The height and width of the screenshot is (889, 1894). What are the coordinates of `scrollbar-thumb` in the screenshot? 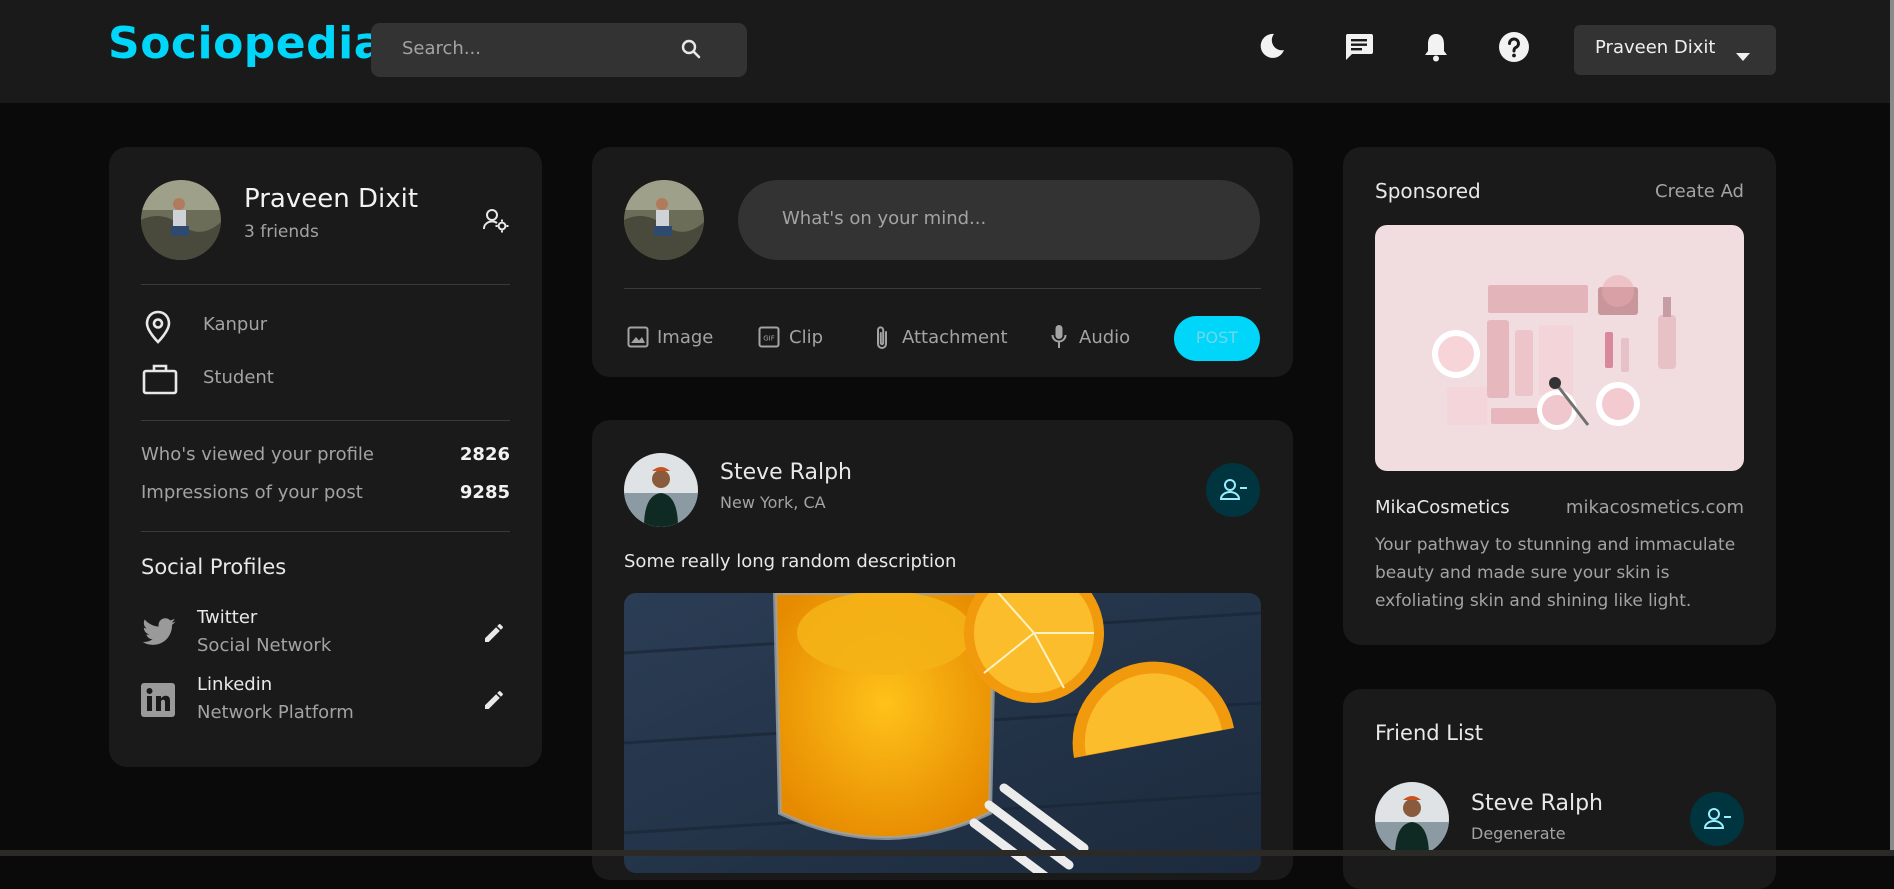 It's located at (1892, 425).